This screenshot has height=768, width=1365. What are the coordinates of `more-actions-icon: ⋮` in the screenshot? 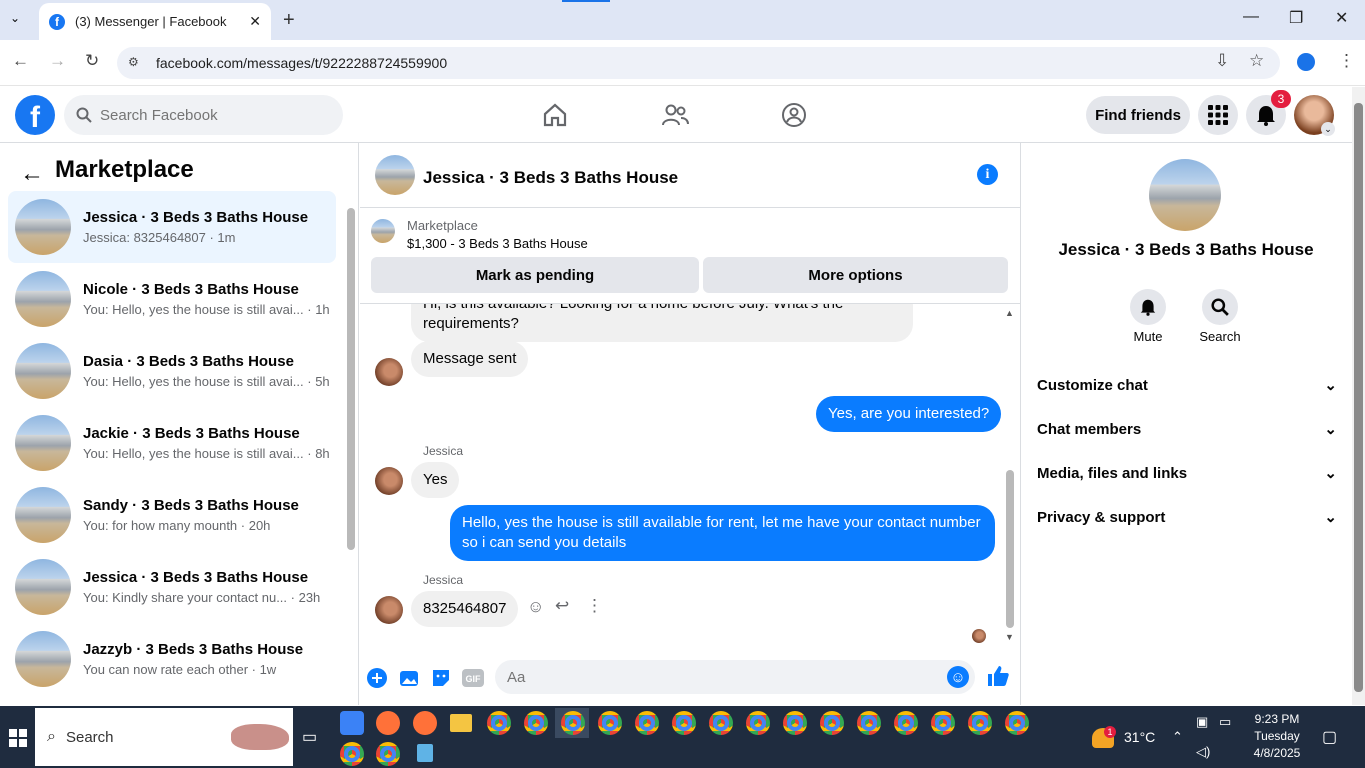 It's located at (594, 606).